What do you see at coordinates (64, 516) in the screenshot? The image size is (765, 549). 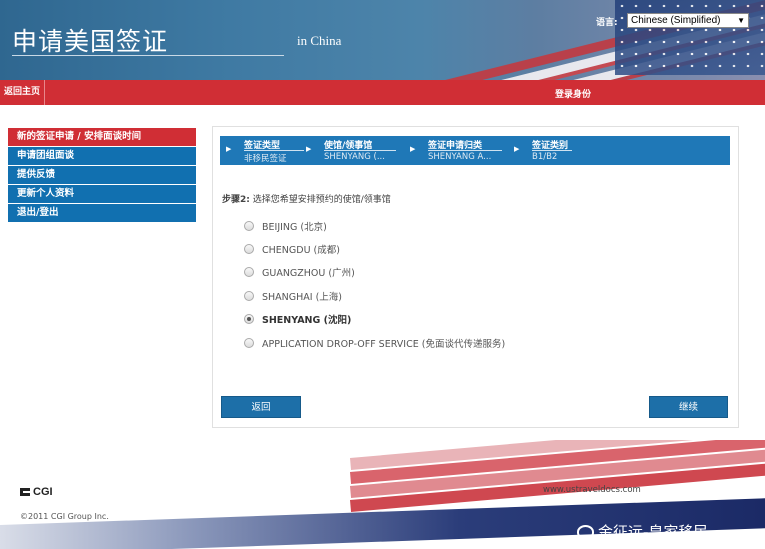 I see `copyright: ©2011 CGI Group Inc.` at bounding box center [64, 516].